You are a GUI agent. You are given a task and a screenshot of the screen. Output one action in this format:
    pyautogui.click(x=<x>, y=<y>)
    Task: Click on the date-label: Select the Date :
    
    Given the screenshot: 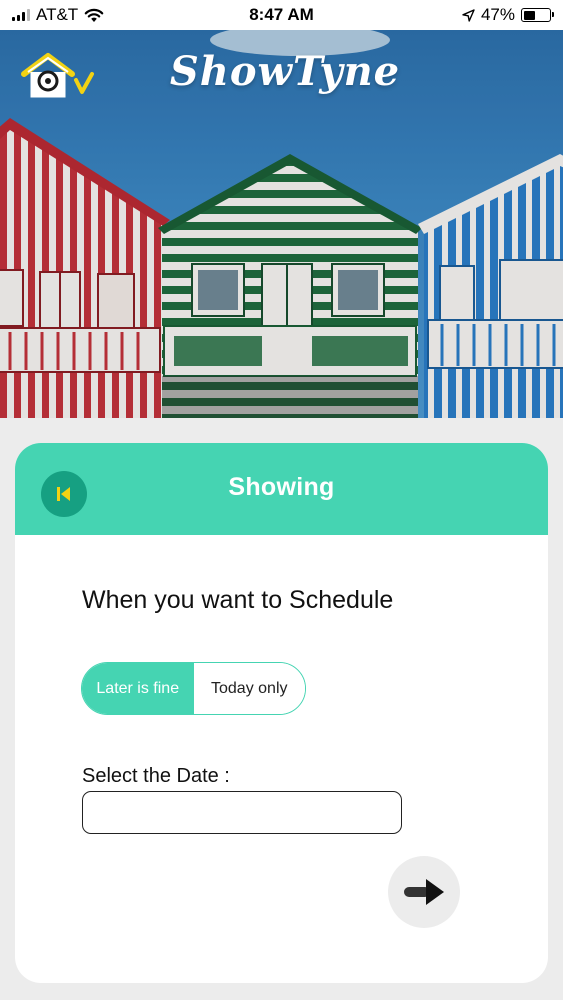 What is the action you would take?
    pyautogui.click(x=156, y=776)
    